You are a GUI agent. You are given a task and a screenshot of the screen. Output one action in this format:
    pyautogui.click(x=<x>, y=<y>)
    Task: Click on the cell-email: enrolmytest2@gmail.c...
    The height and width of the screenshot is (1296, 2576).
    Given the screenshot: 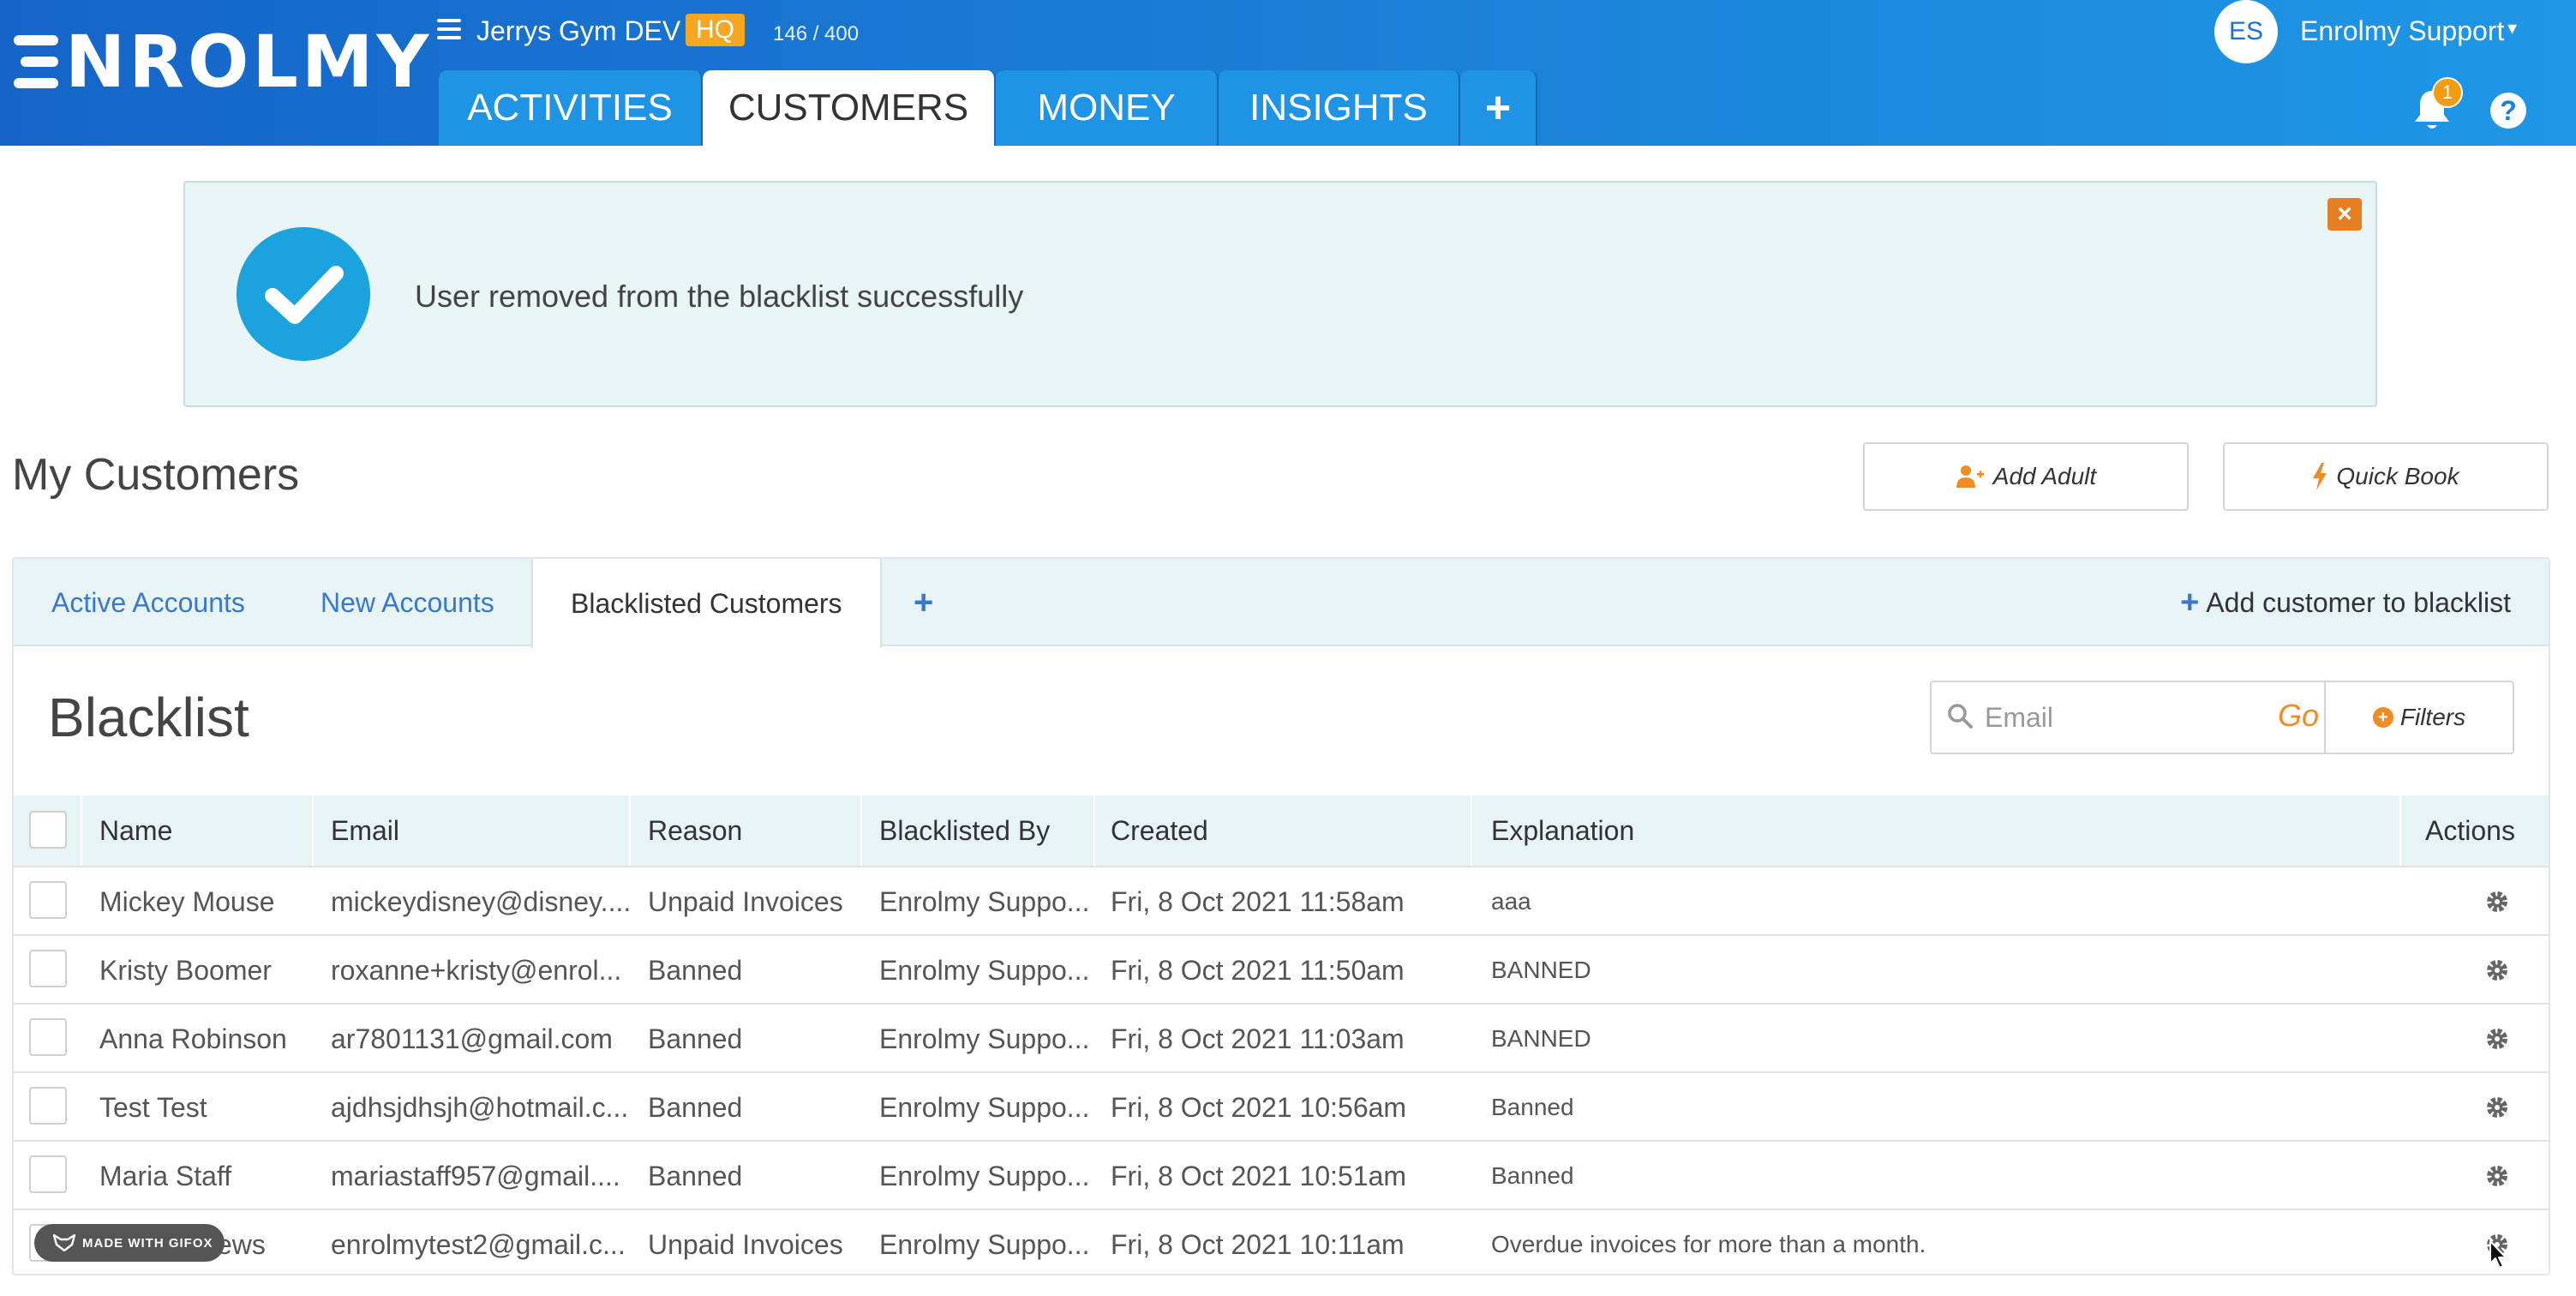 What is the action you would take?
    pyautogui.click(x=478, y=1244)
    